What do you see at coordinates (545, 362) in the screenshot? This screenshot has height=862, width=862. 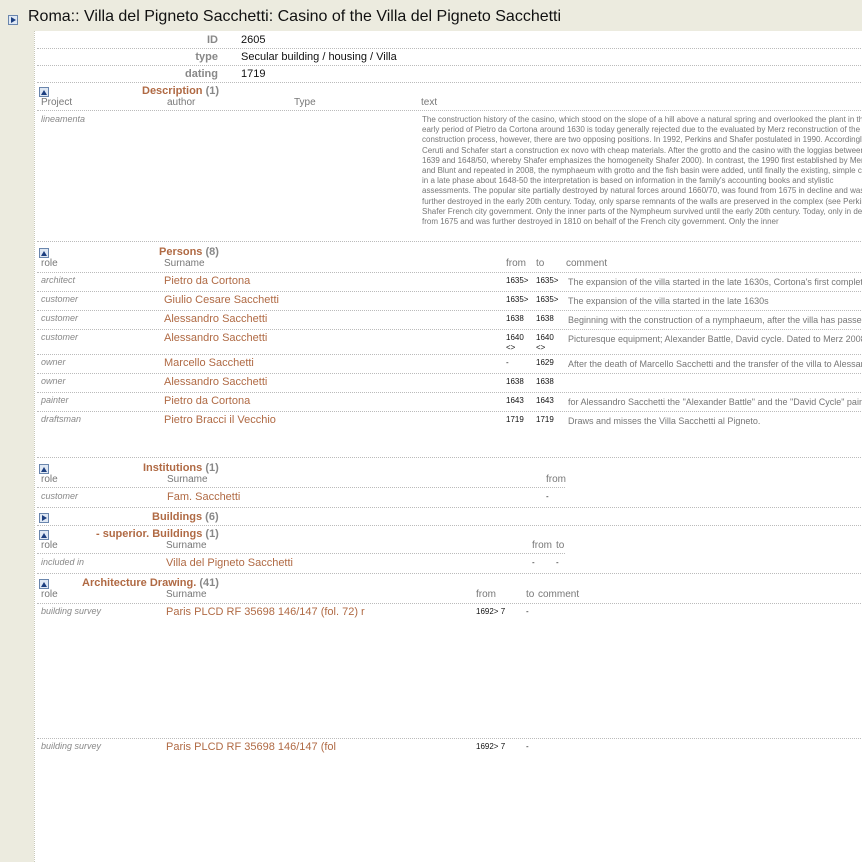 I see `person-to: 1629` at bounding box center [545, 362].